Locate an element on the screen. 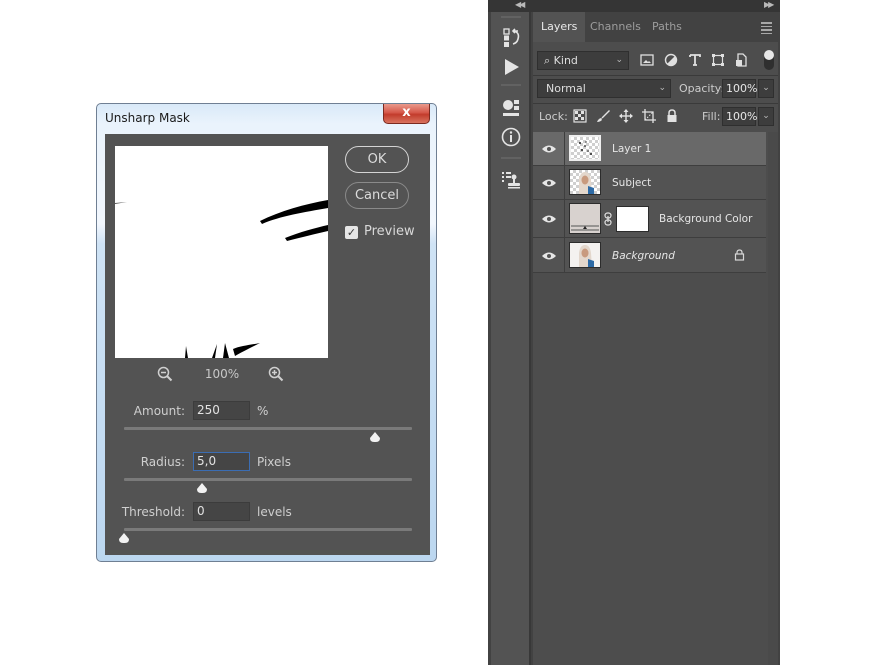  amount-label: Amount: is located at coordinates (159, 411).